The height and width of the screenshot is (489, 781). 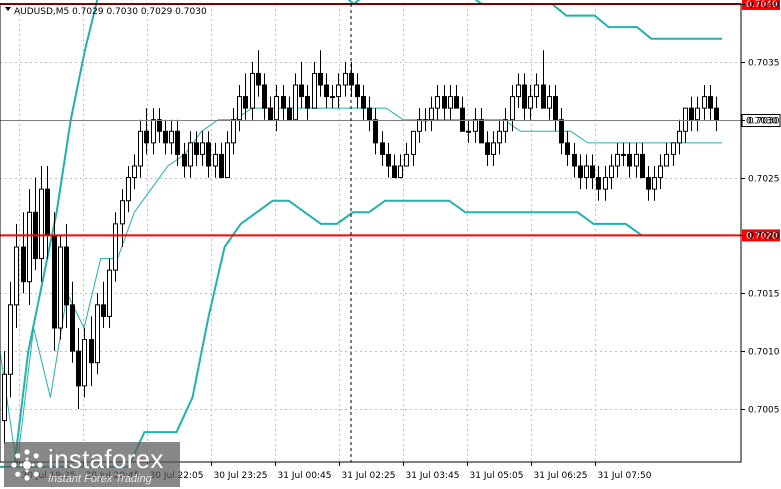 I want to click on header: AUDUSD,M5 0.7029 0.7030 0.7029 0.7030, so click(x=106, y=12).